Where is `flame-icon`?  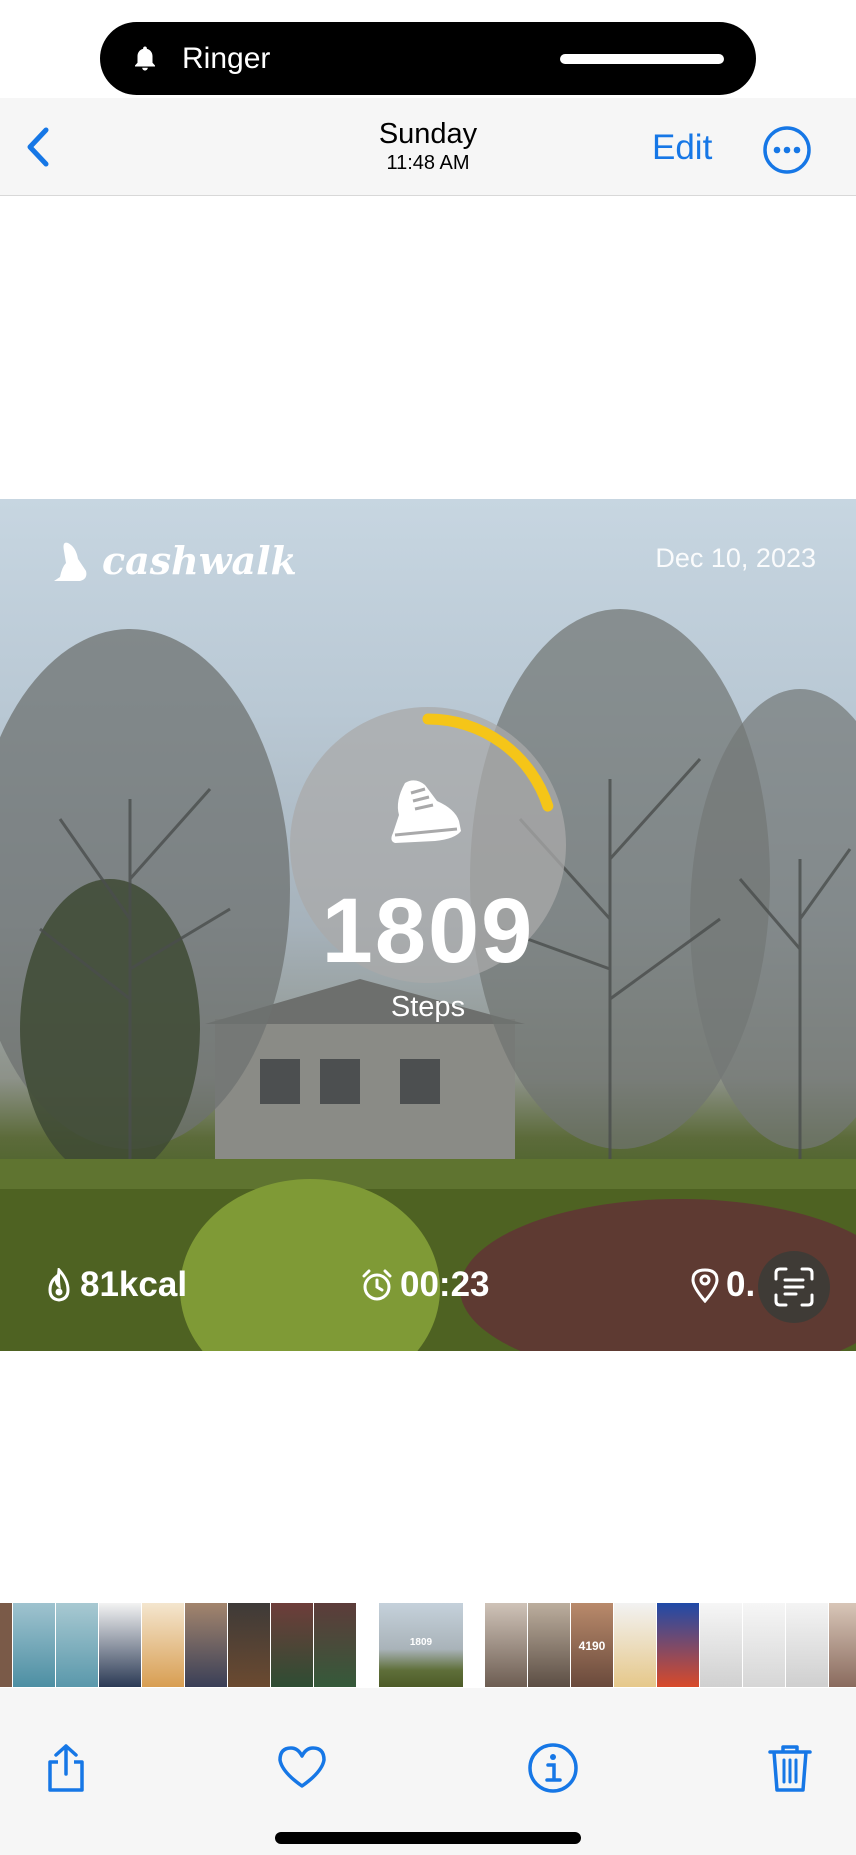
flame-icon is located at coordinates (59, 1285).